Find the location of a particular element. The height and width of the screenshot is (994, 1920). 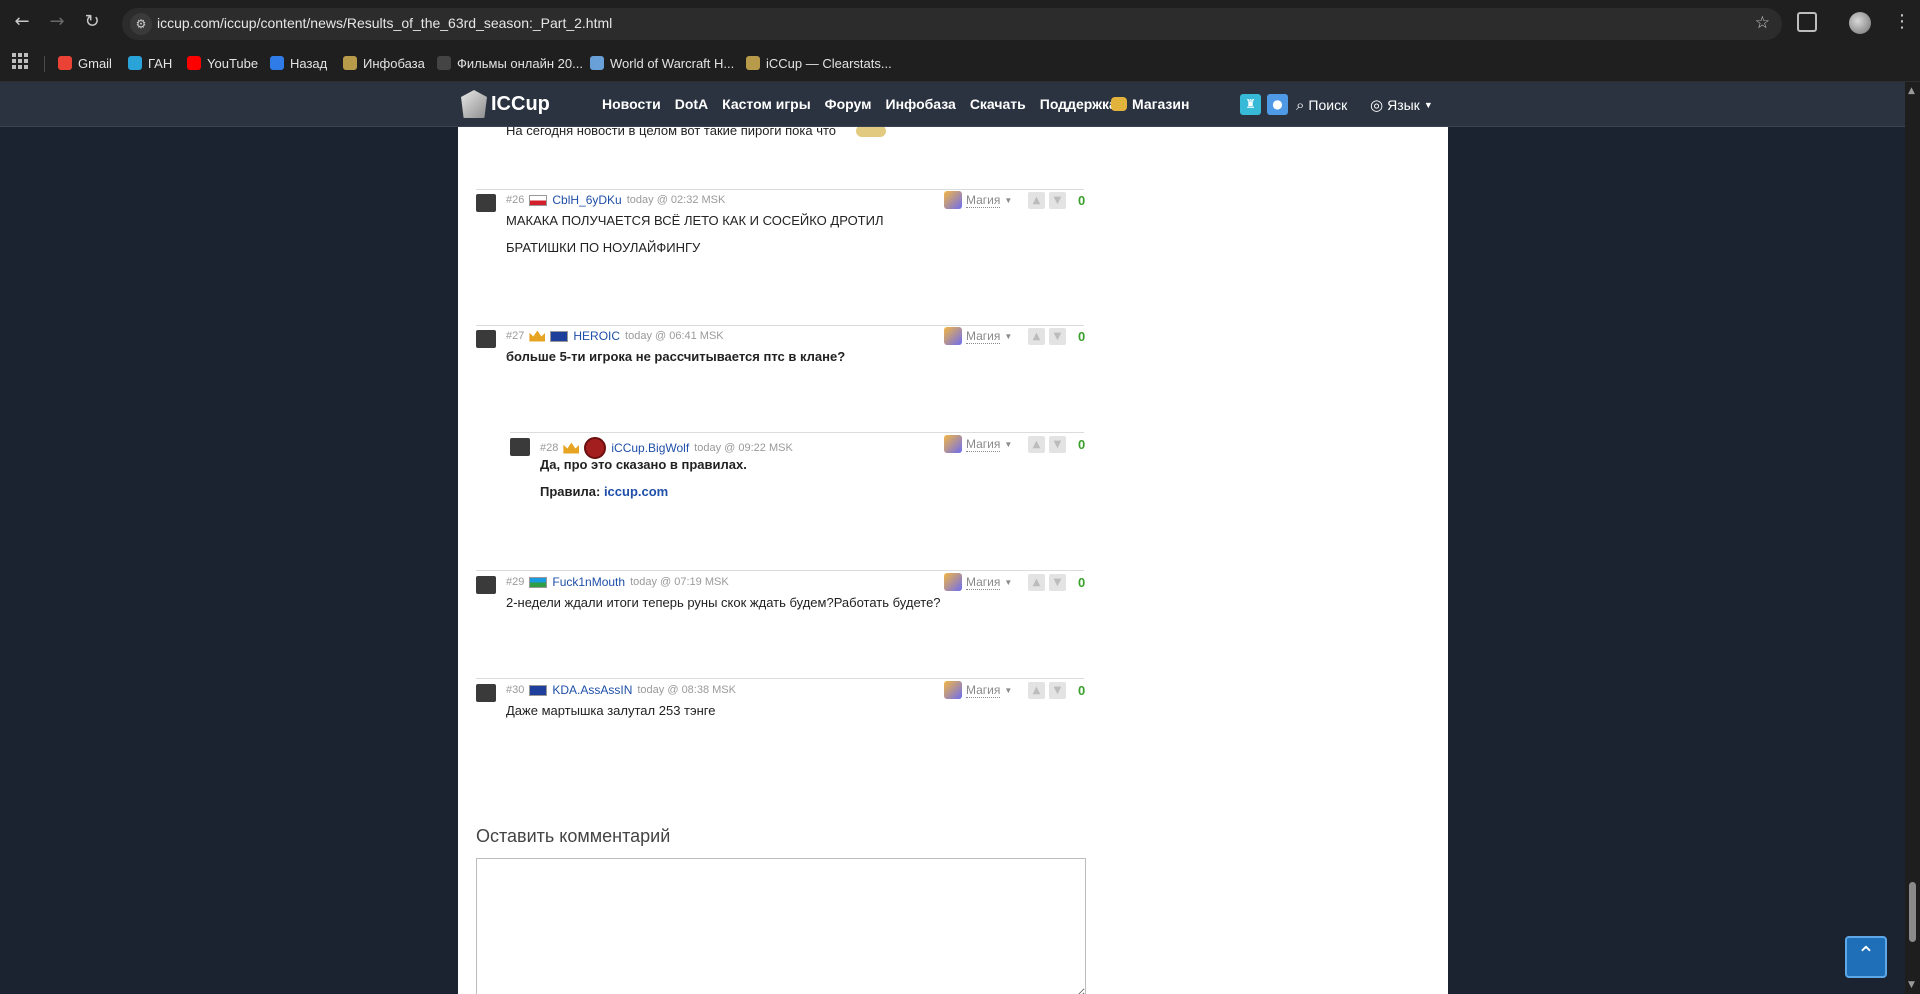

scroll-down-icon: ▼ is located at coordinates (1911, 985).